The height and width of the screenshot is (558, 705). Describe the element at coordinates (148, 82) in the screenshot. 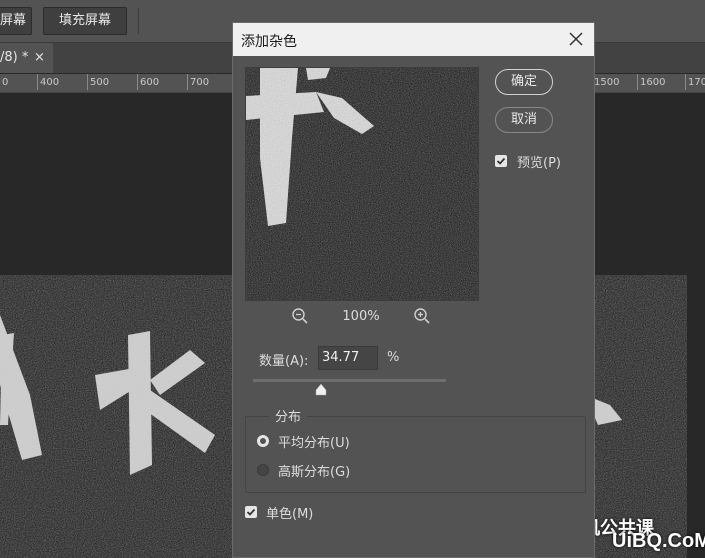

I see `ruler-label: 600` at that location.